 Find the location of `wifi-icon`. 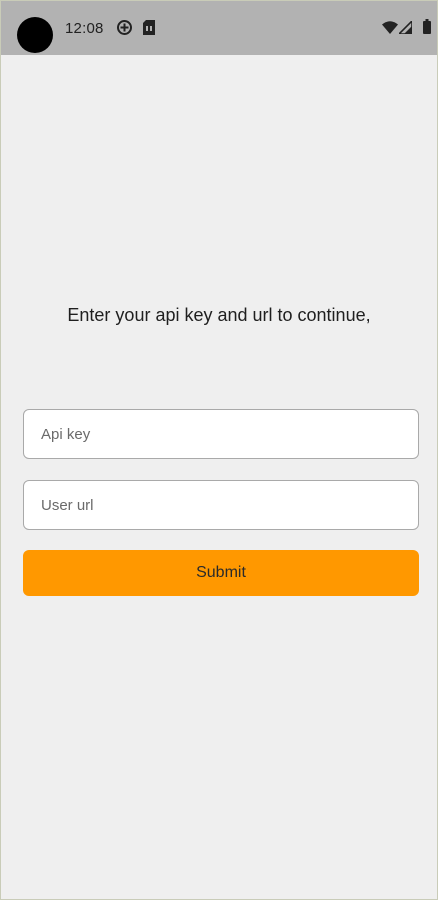

wifi-icon is located at coordinates (390, 30).